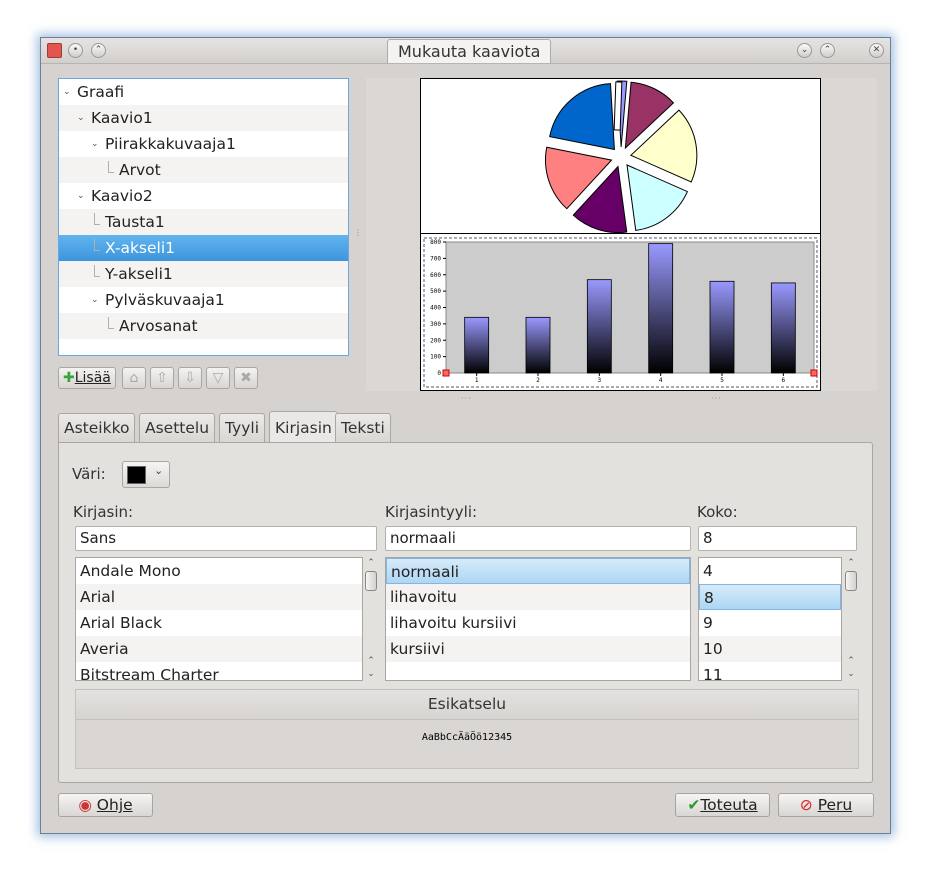  Describe the element at coordinates (777, 538) in the screenshot. I see `font-size-input: 8` at that location.